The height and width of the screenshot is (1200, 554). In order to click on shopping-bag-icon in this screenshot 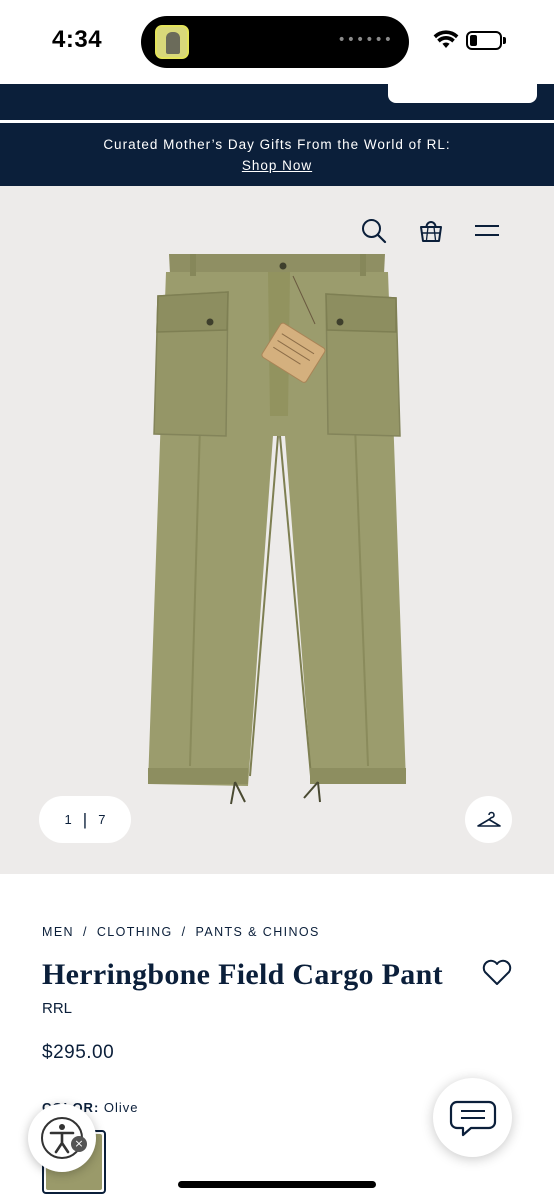, I will do `click(431, 231)`.